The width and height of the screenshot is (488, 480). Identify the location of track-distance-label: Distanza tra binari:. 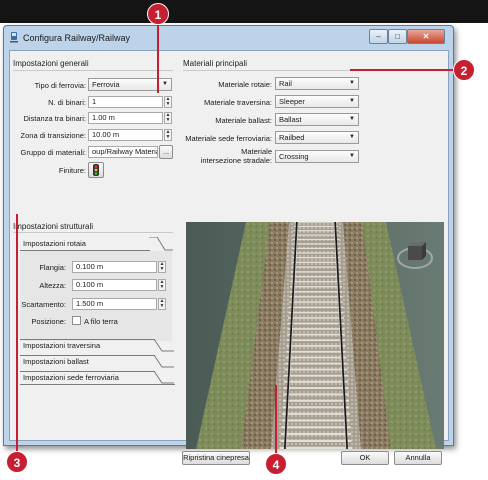
(54, 118).